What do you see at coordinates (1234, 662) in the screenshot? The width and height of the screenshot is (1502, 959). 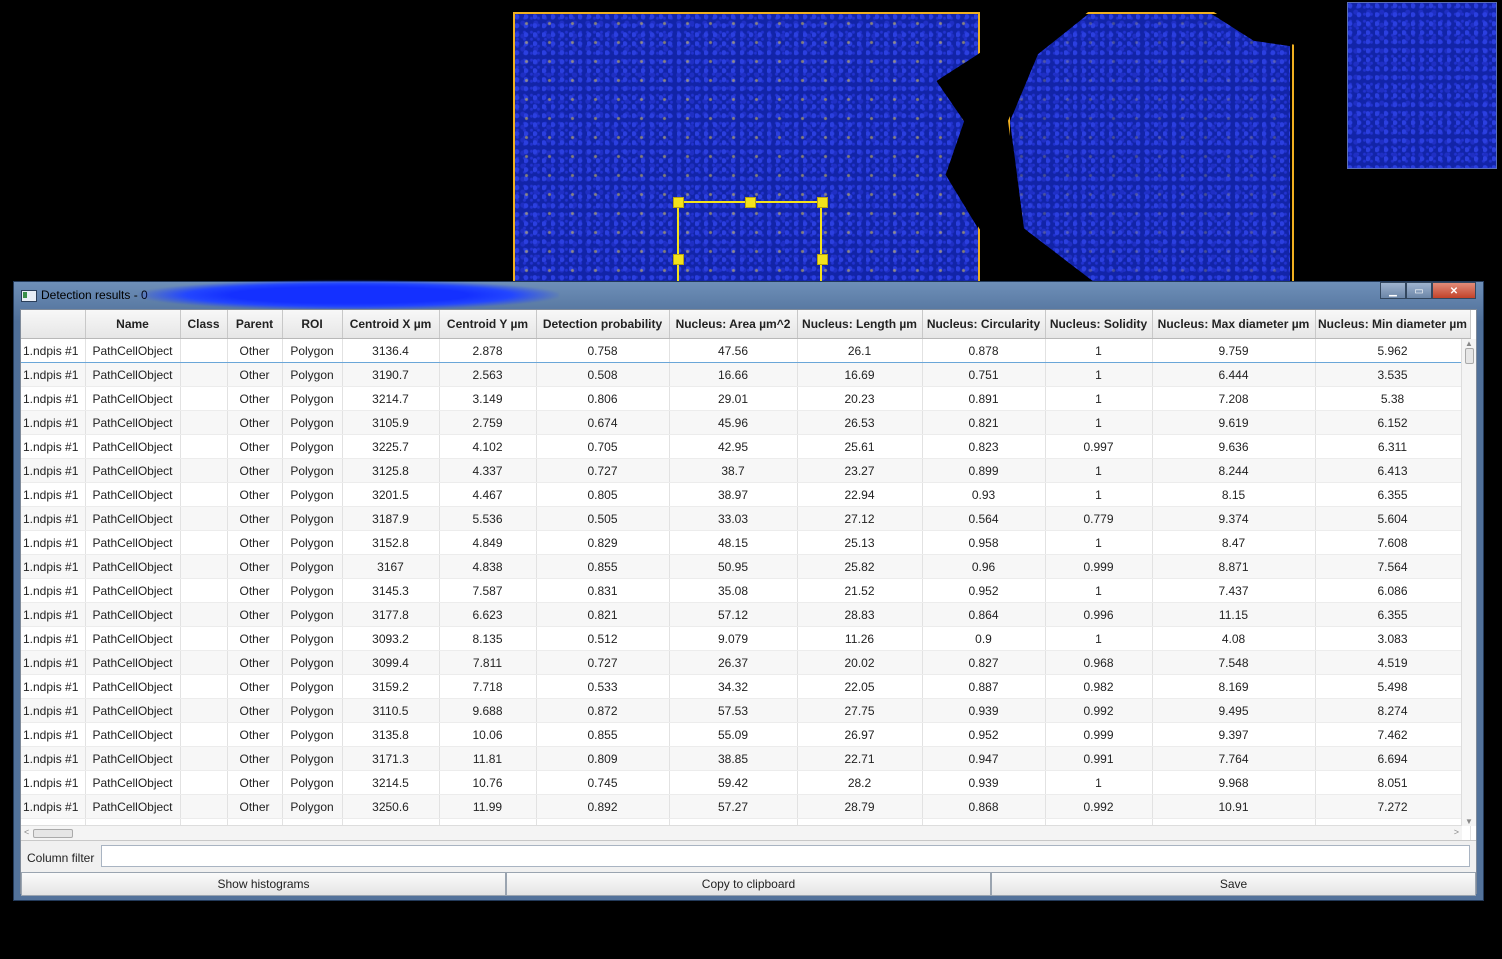 I see `table-cell: 7.548` at bounding box center [1234, 662].